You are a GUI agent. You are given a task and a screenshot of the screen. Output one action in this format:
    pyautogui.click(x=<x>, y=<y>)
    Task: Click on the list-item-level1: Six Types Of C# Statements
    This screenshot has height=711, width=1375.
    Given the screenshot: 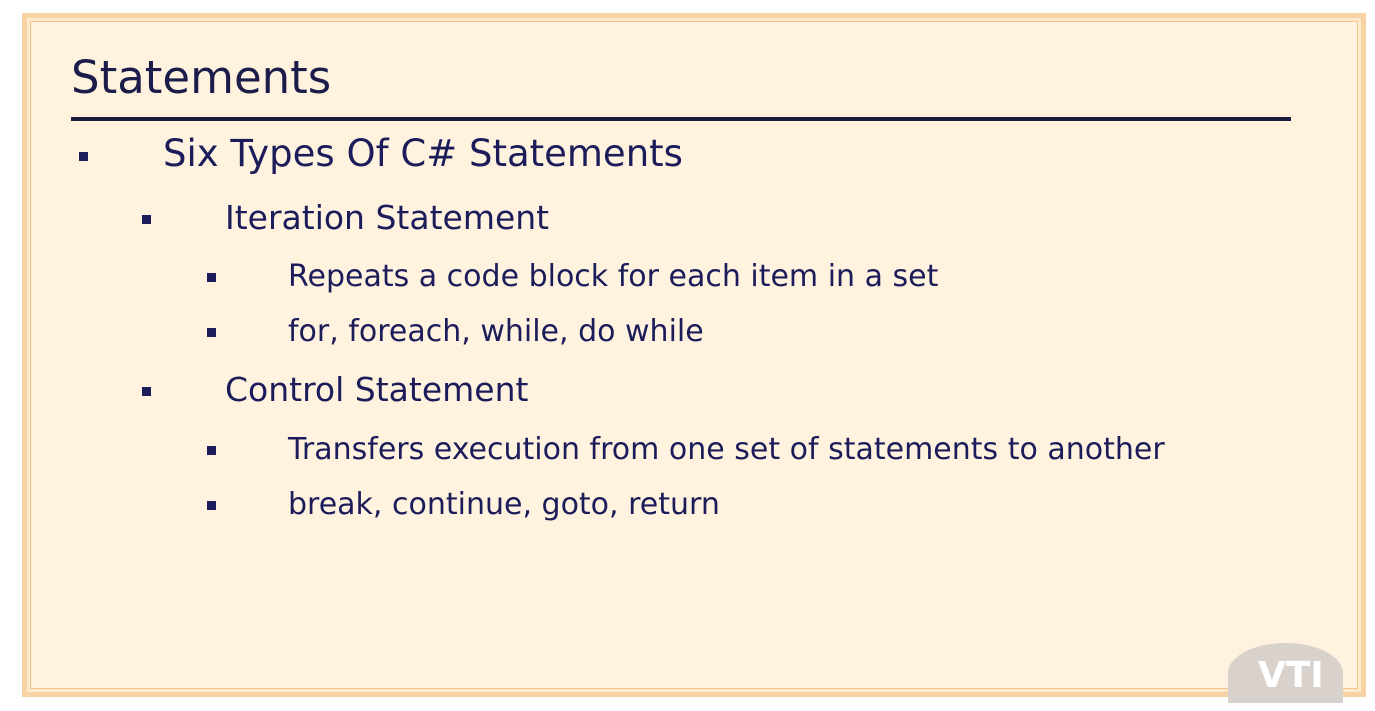 What is the action you would take?
    pyautogui.click(x=423, y=153)
    